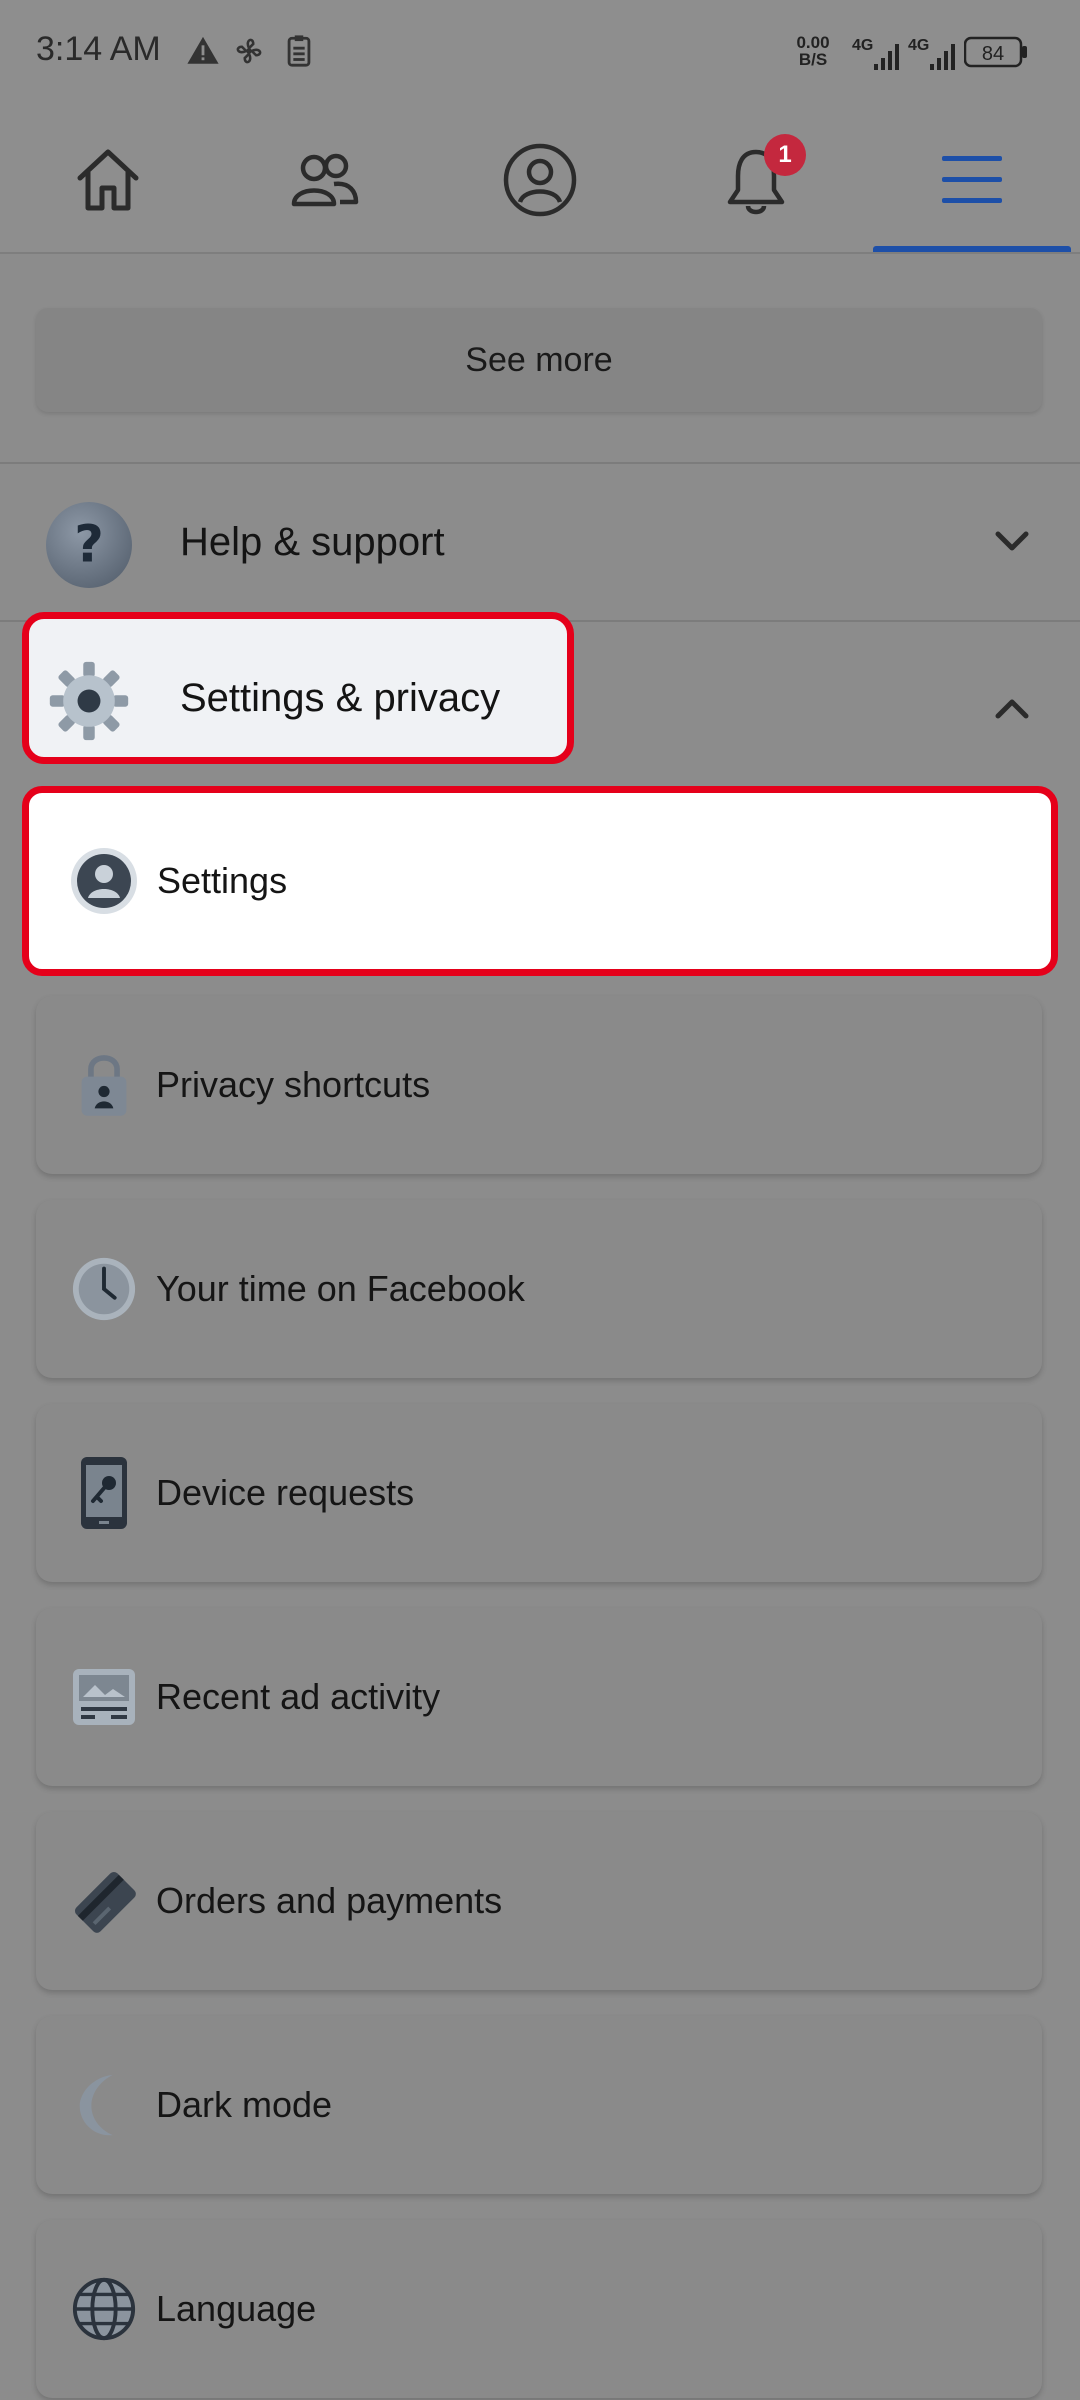 The height and width of the screenshot is (2400, 1080). Describe the element at coordinates (972, 249) in the screenshot. I see `active-tab-indicator` at that location.